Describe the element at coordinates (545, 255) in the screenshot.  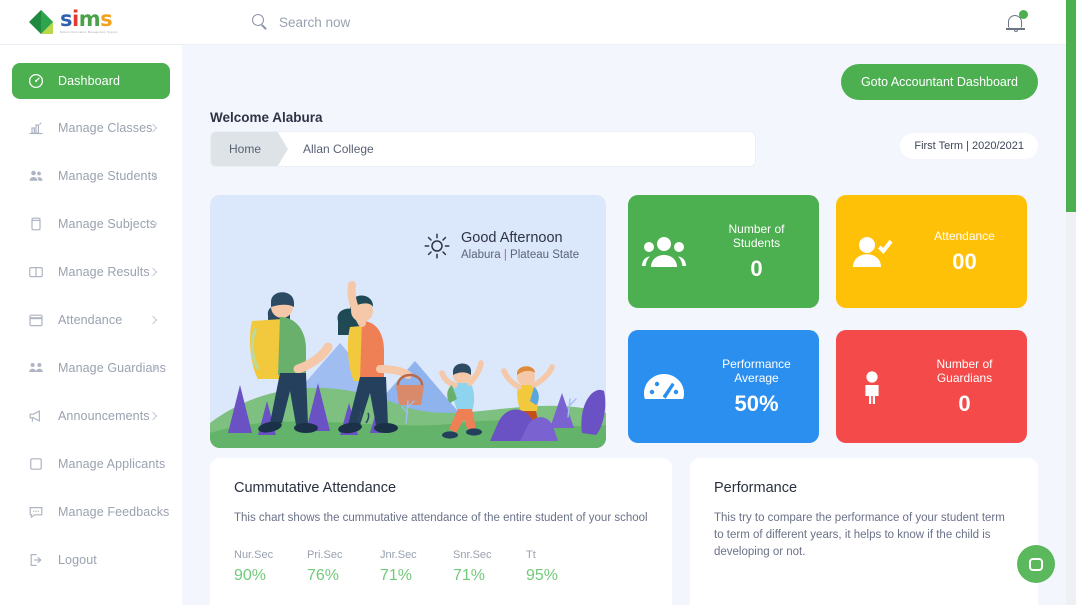
I see `greeting-place: Plateau State` at that location.